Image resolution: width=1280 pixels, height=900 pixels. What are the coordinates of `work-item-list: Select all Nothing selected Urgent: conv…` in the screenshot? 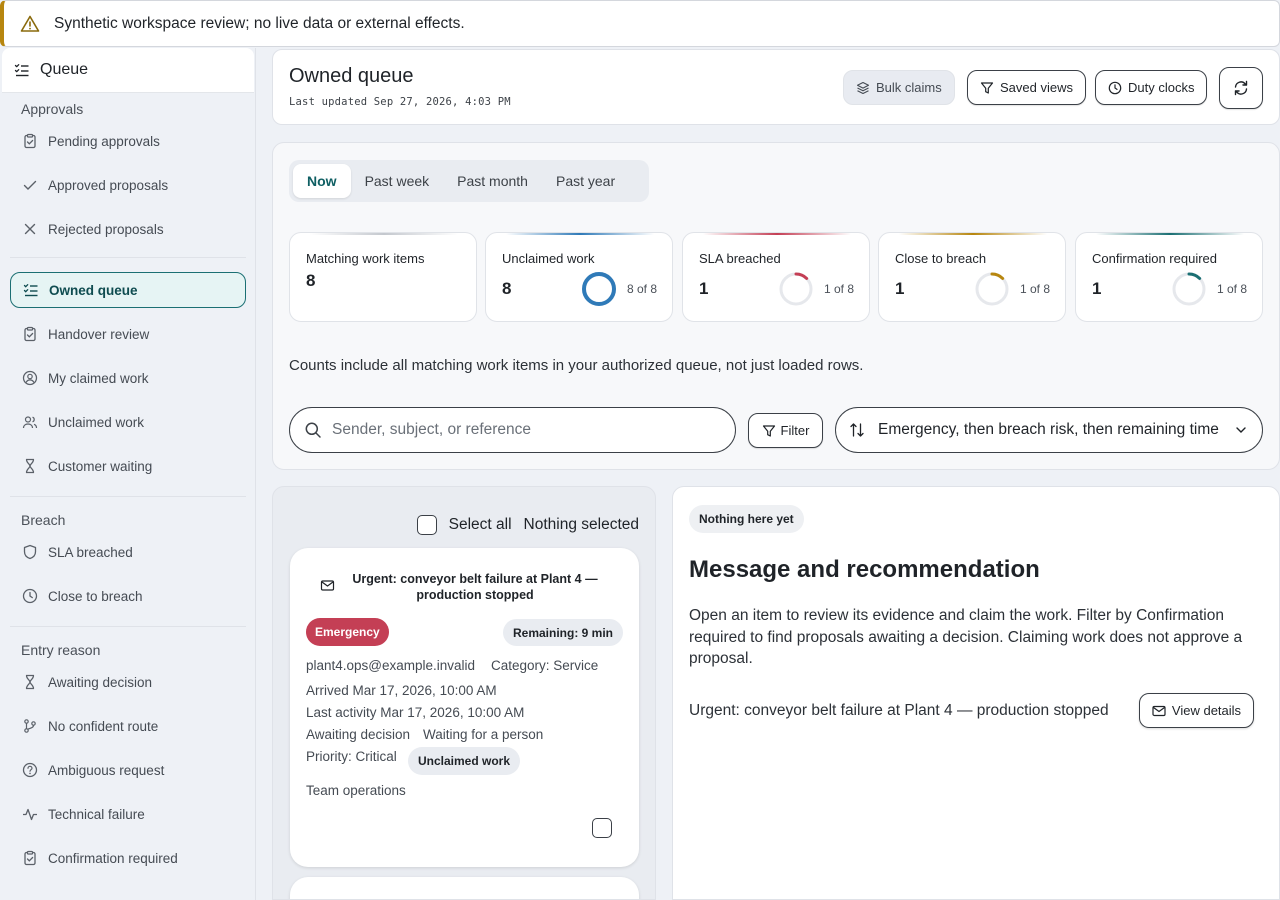 It's located at (464, 693).